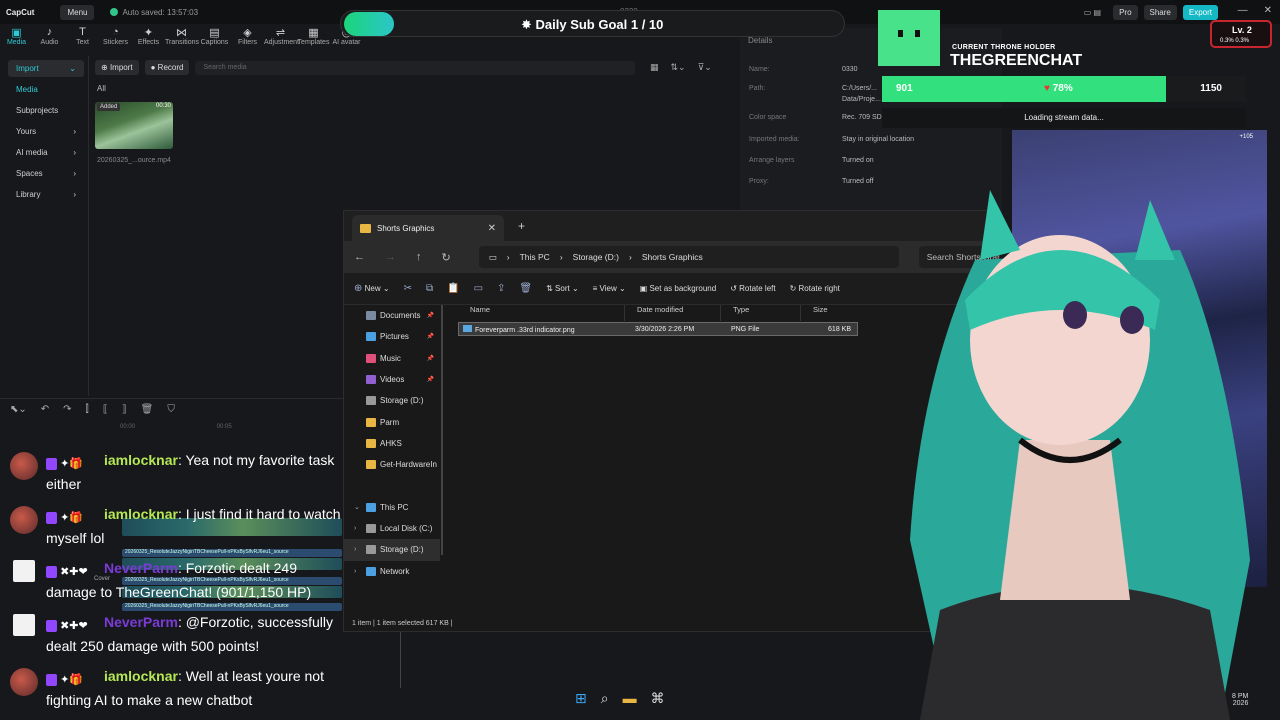  What do you see at coordinates (46, 131) in the screenshot?
I see `sidebar-item-yours: Yours ›` at bounding box center [46, 131].